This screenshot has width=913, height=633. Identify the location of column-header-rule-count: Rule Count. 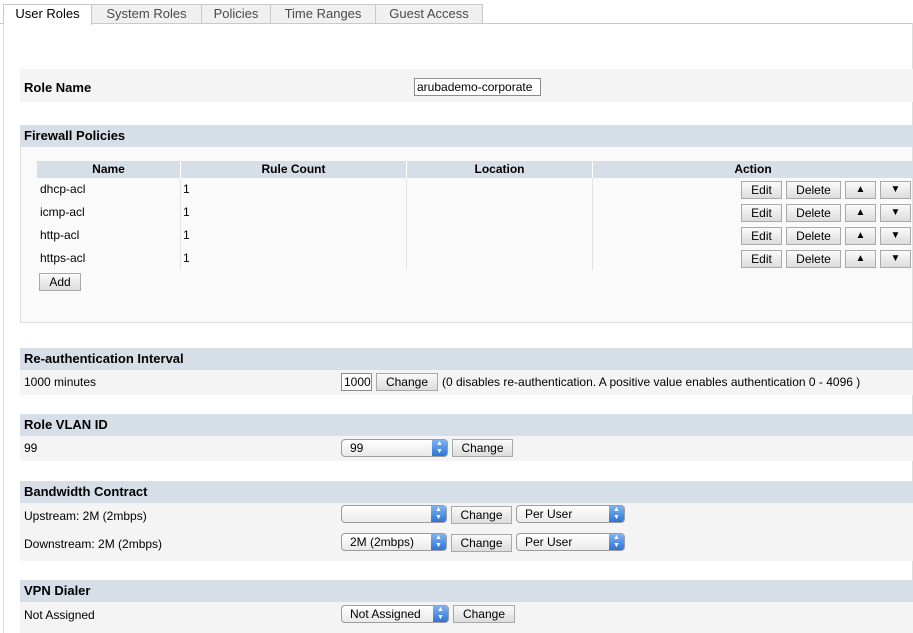
(294, 169).